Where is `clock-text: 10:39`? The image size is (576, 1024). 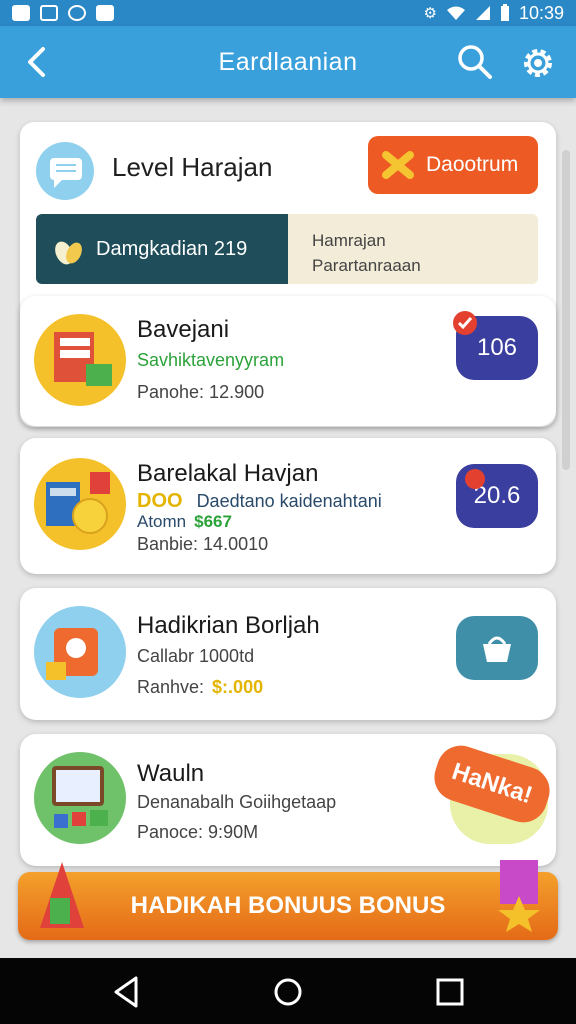
clock-text: 10:39 is located at coordinates (541, 12).